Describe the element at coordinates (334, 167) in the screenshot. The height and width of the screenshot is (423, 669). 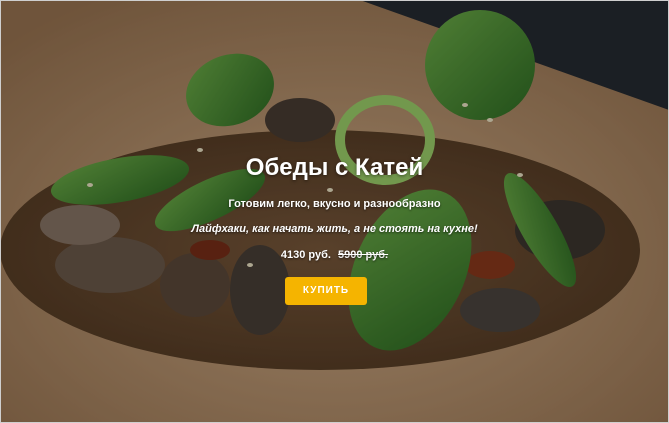
I see `page-title: Обеды с Катей` at that location.